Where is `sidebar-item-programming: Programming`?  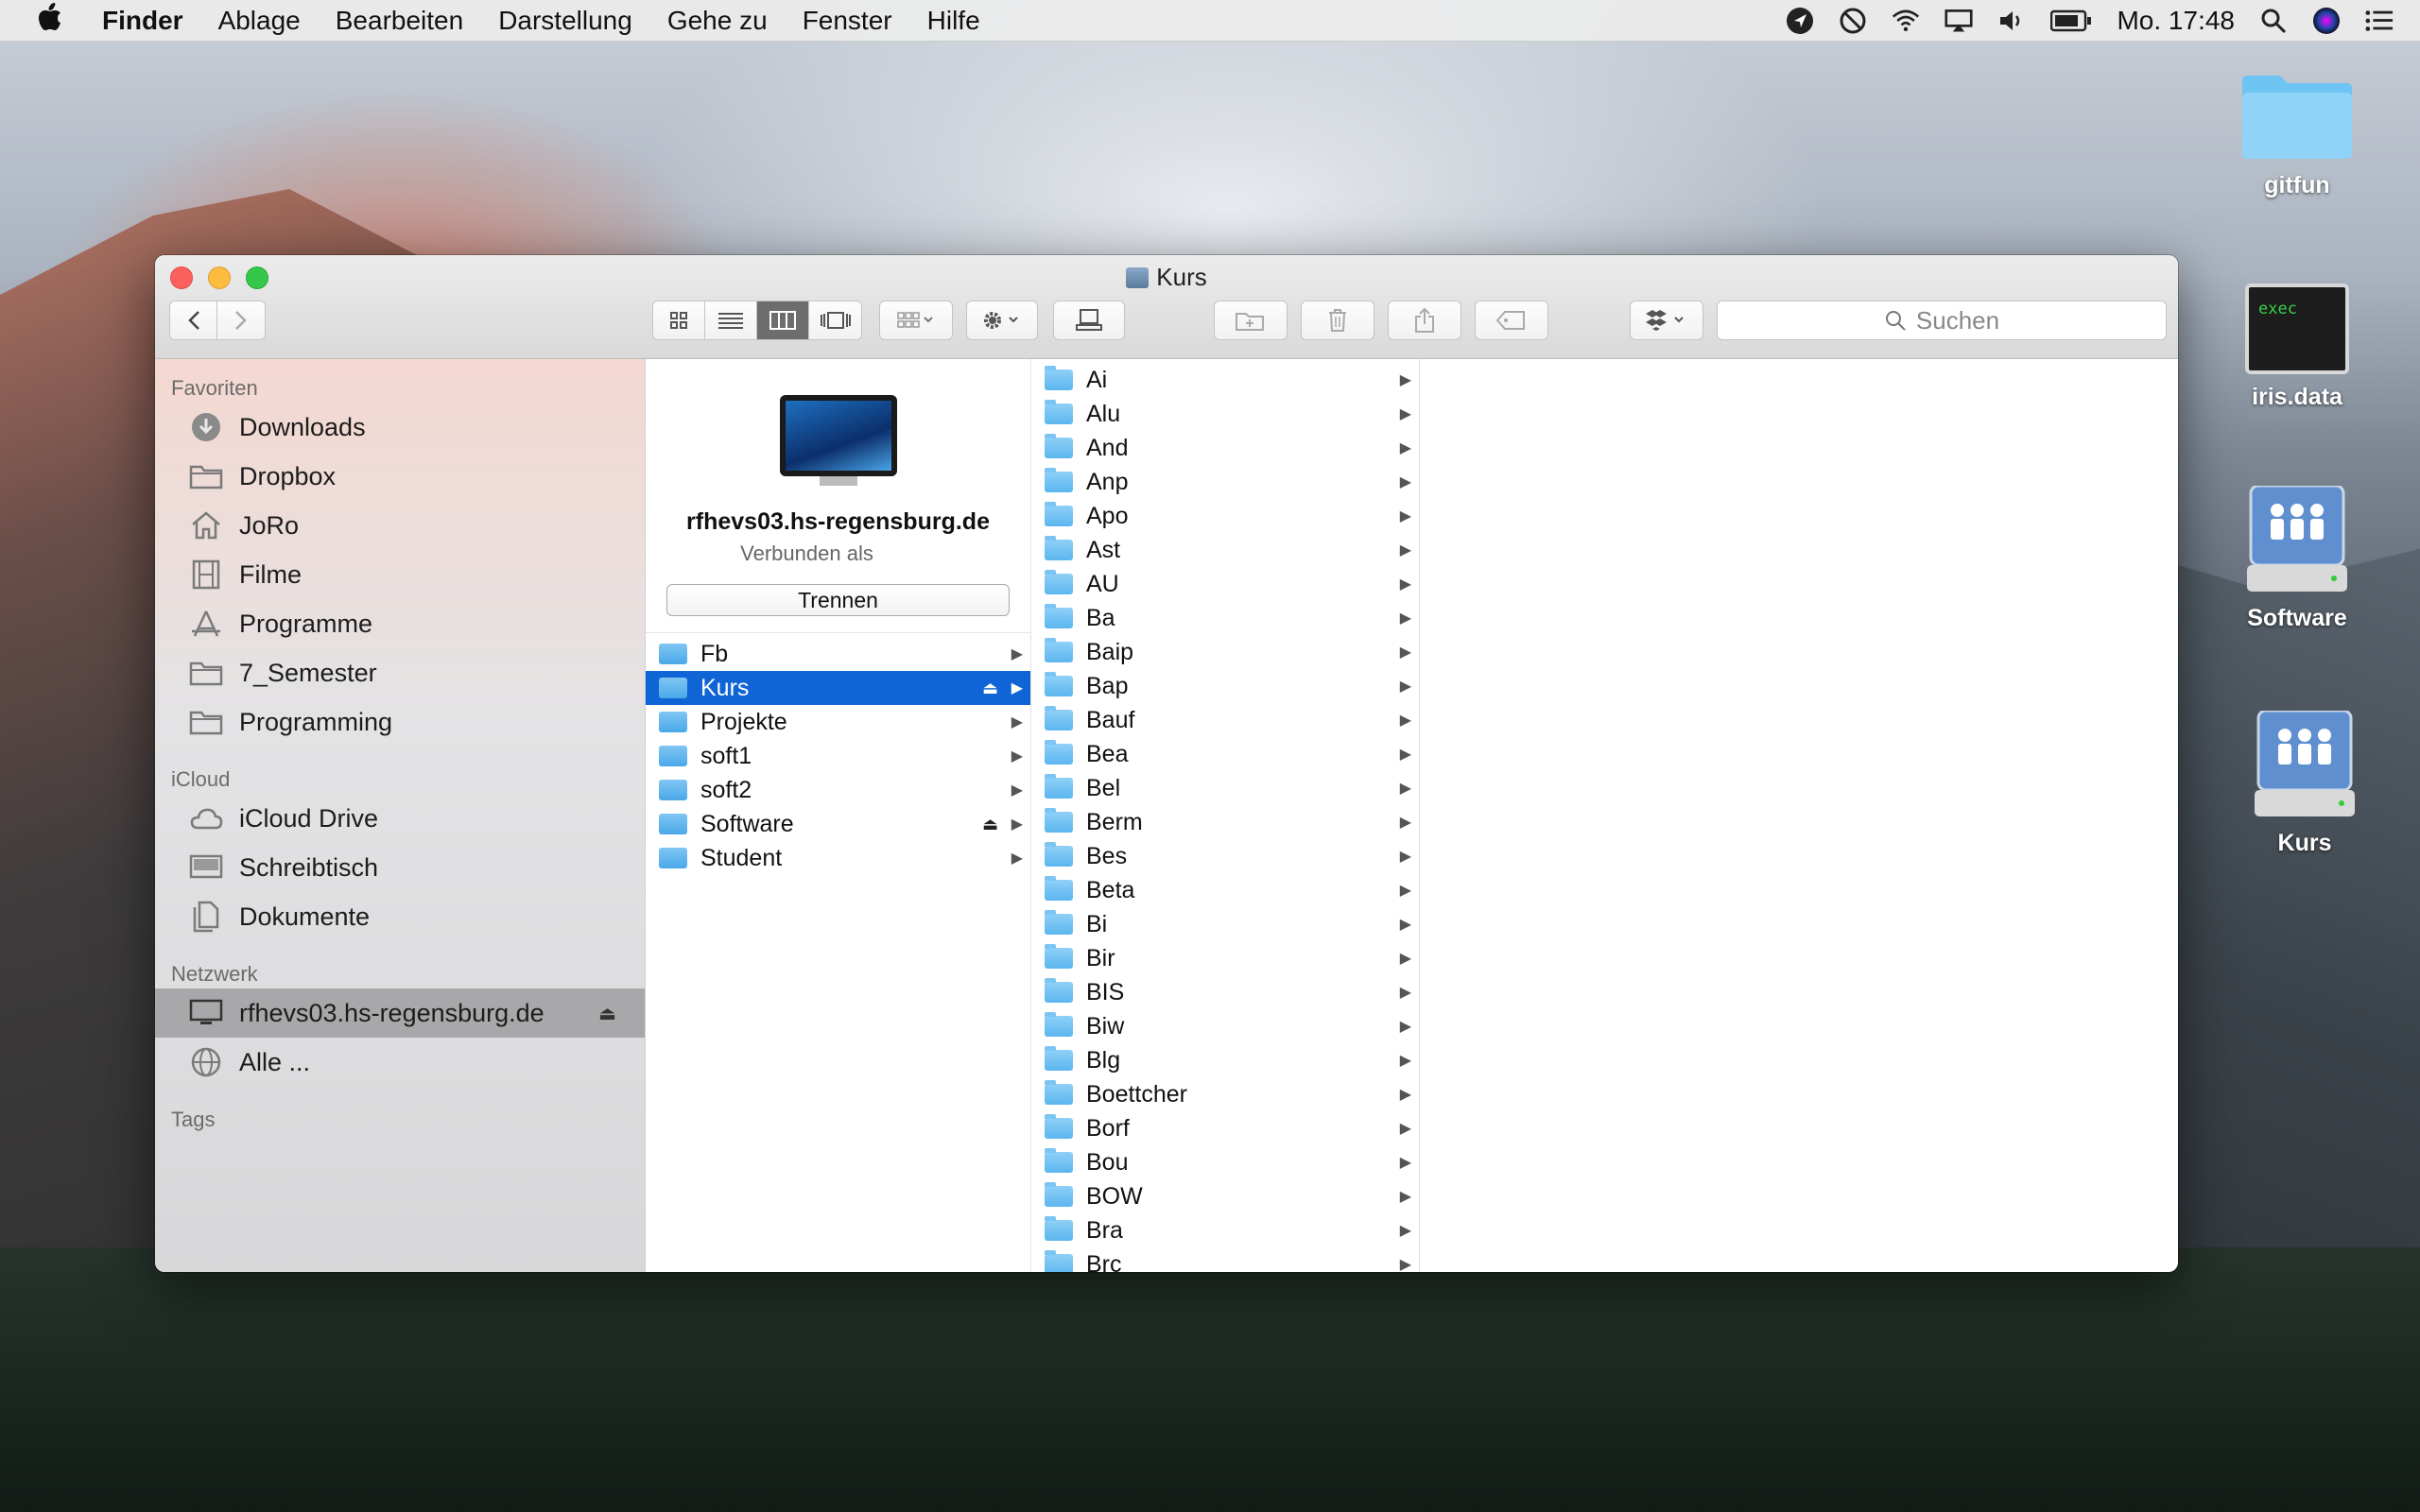 sidebar-item-programming: Programming is located at coordinates (400, 722).